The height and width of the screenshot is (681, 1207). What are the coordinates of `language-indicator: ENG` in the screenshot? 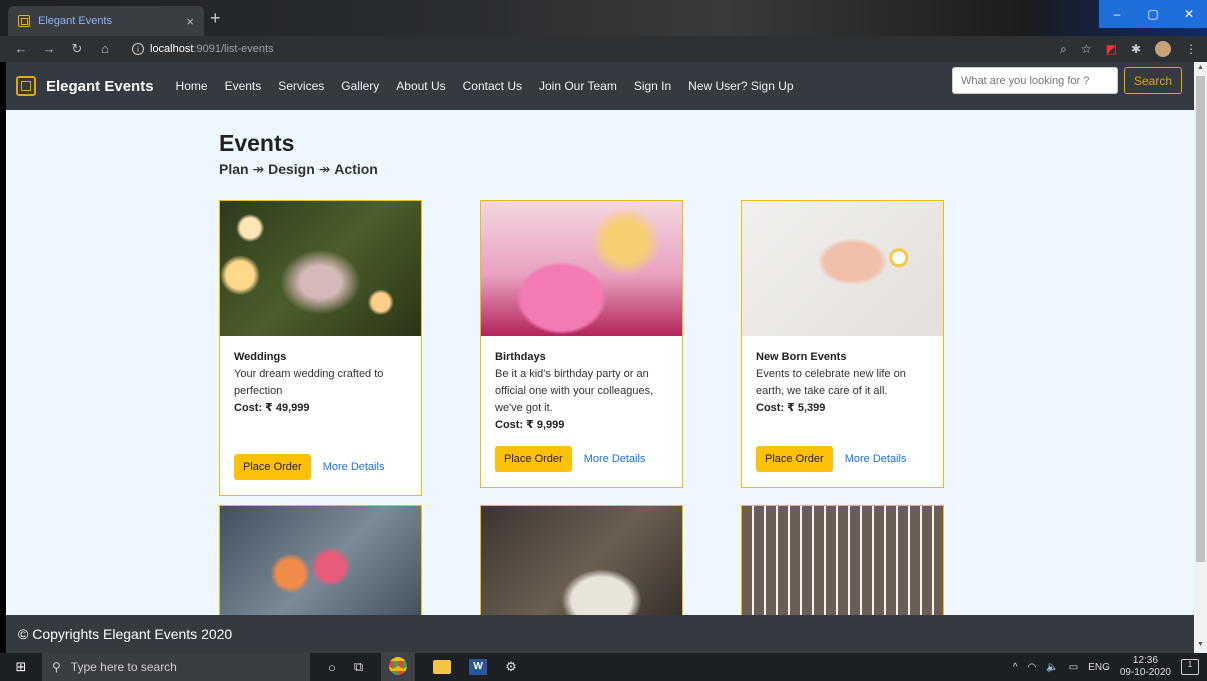 It's located at (1099, 667).